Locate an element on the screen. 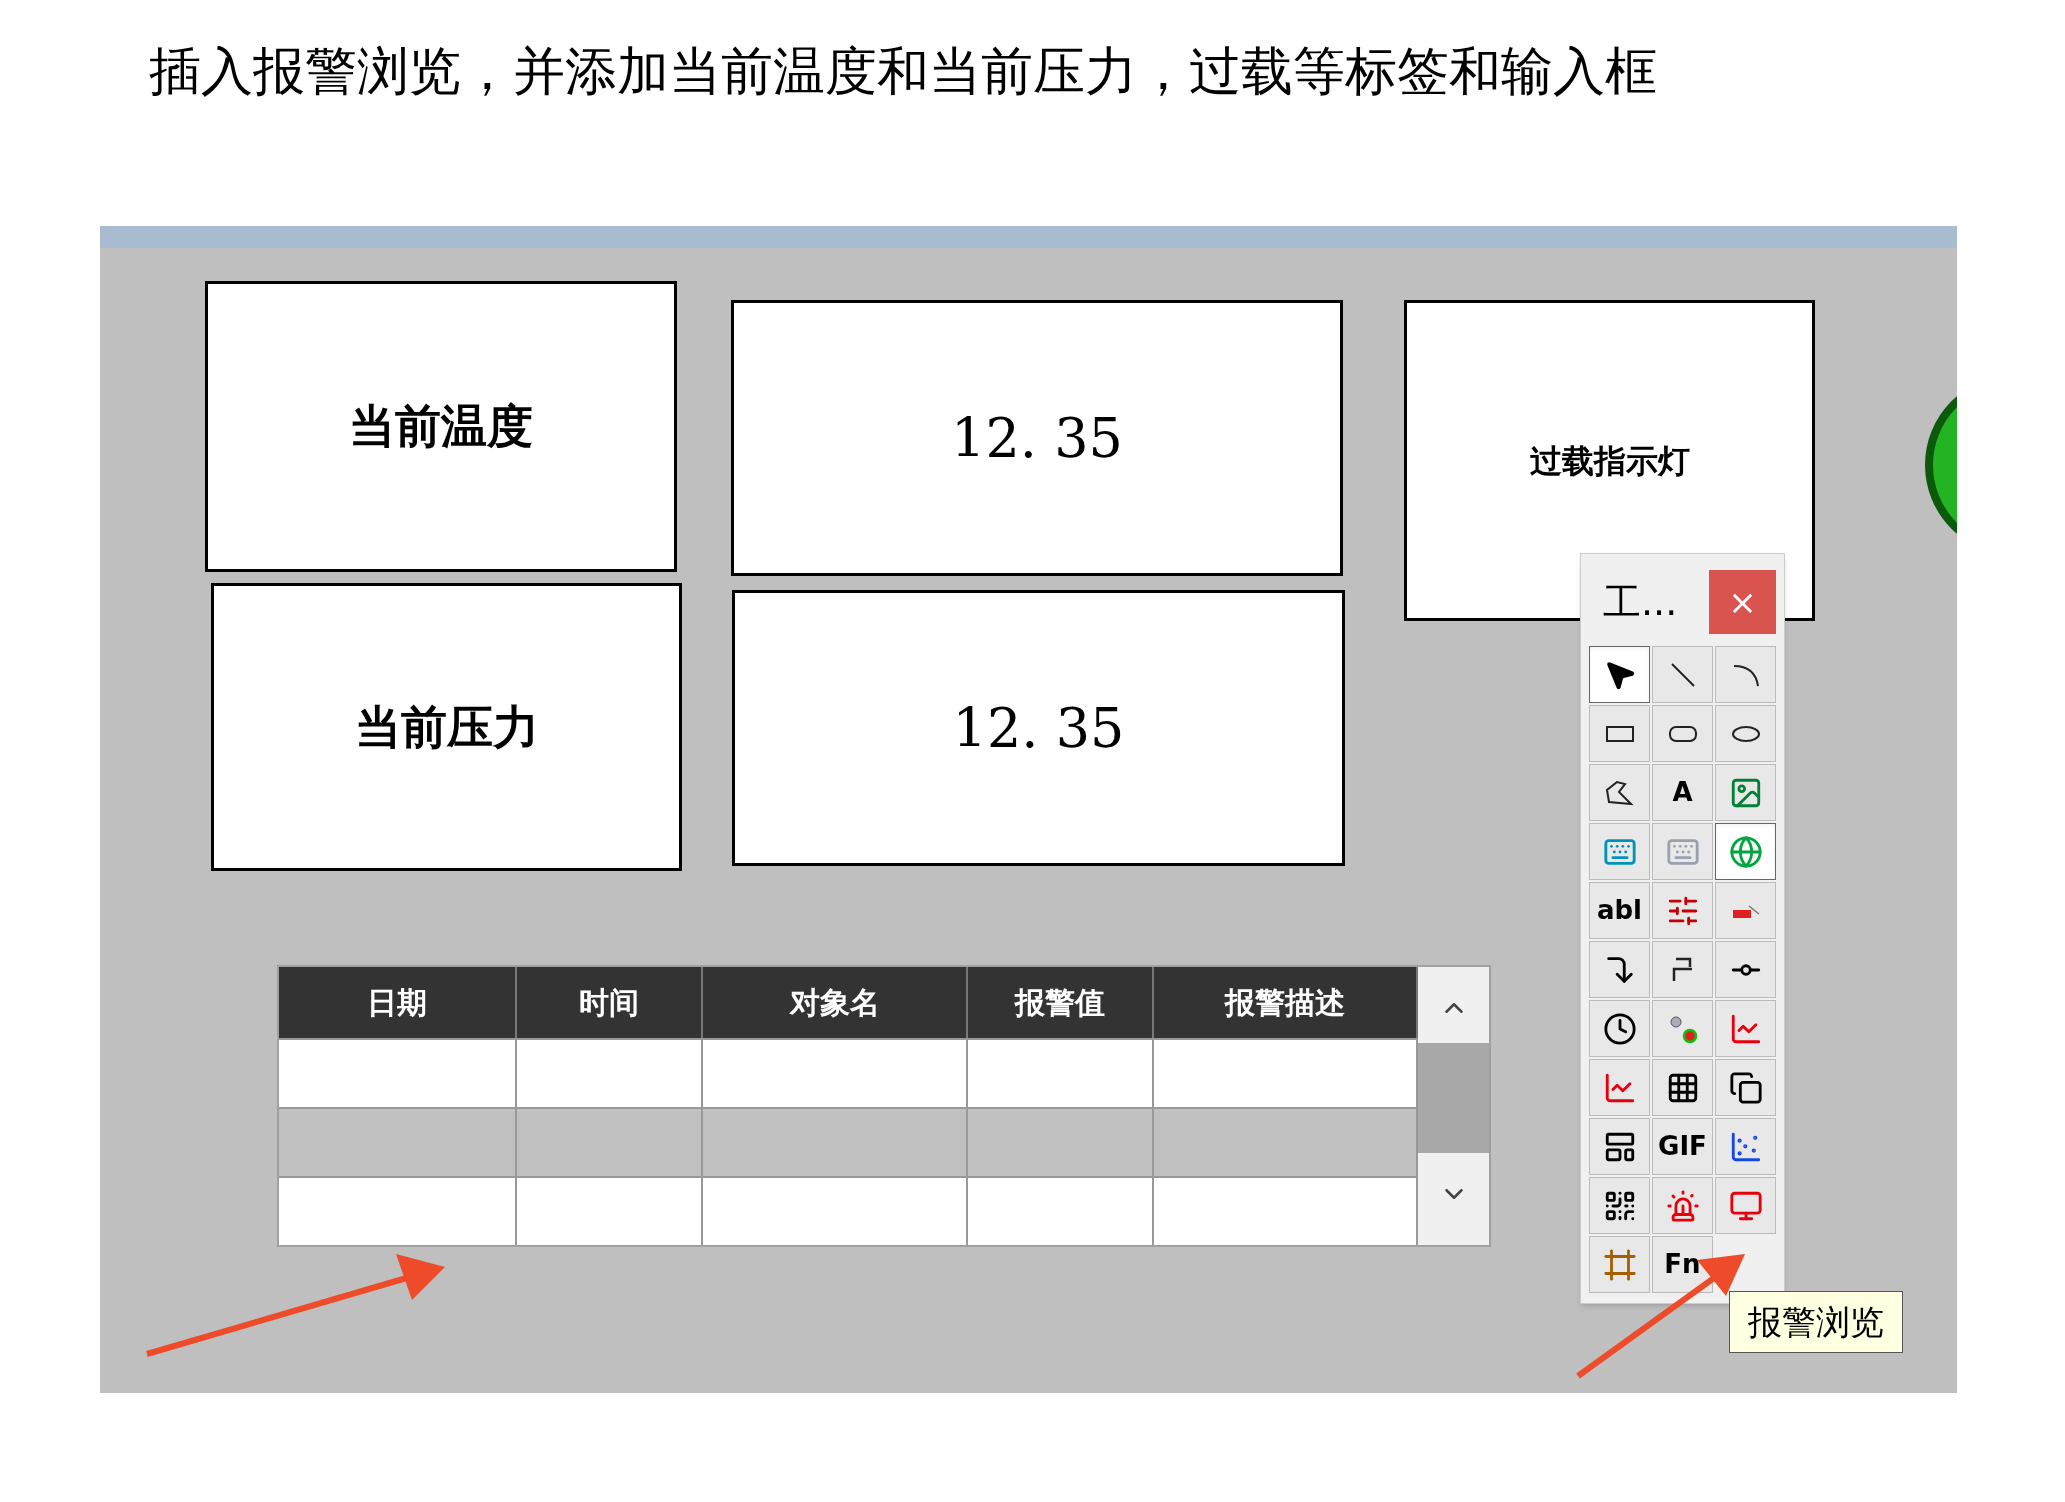 This screenshot has height=1502, width=2065. tool-button: Fn is located at coordinates (1682, 1264).